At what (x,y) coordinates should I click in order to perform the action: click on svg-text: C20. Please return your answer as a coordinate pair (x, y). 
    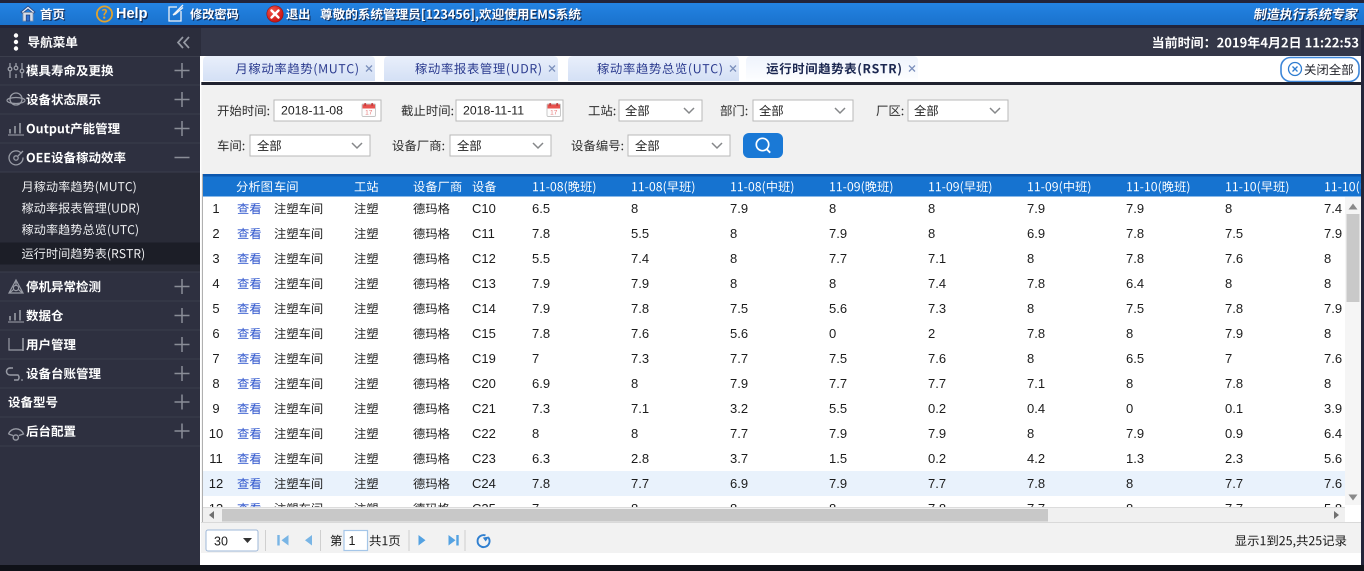
    Looking at the image, I should click on (484, 383).